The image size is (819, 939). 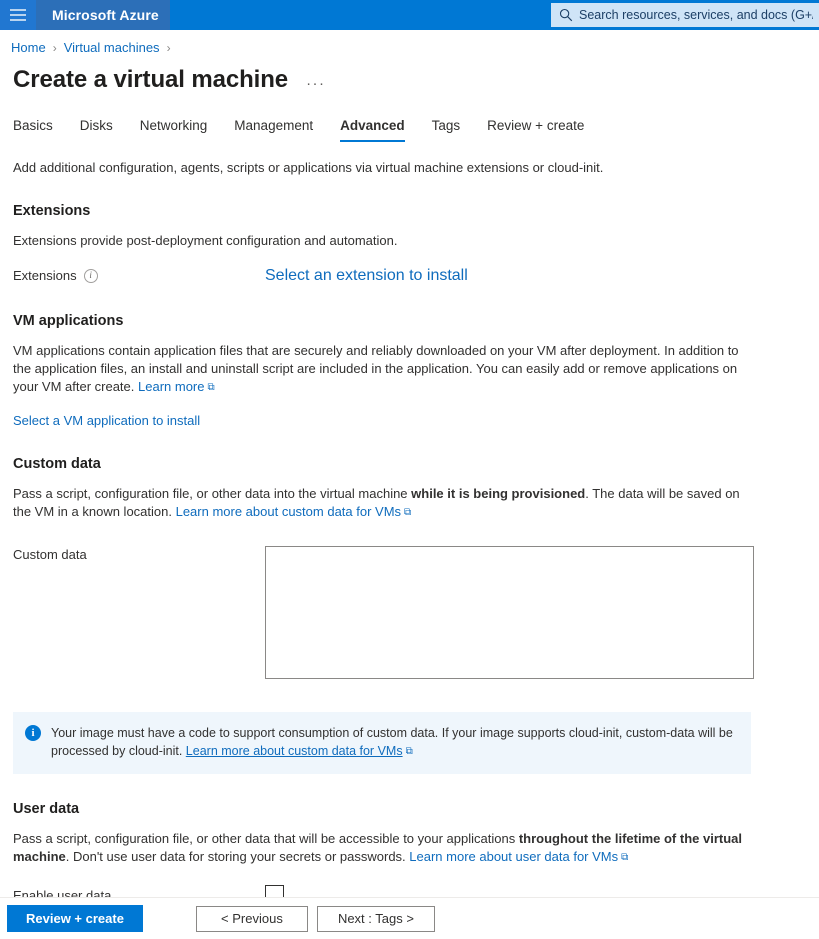 What do you see at coordinates (45, 275) in the screenshot?
I see `extensions-field-label: Extensions` at bounding box center [45, 275].